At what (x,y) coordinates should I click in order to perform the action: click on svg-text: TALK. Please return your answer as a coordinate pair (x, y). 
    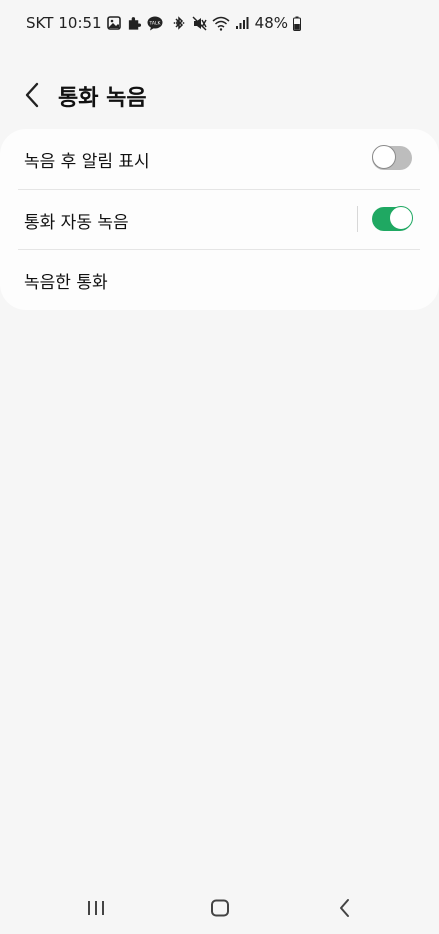
    Looking at the image, I should click on (154, 23).